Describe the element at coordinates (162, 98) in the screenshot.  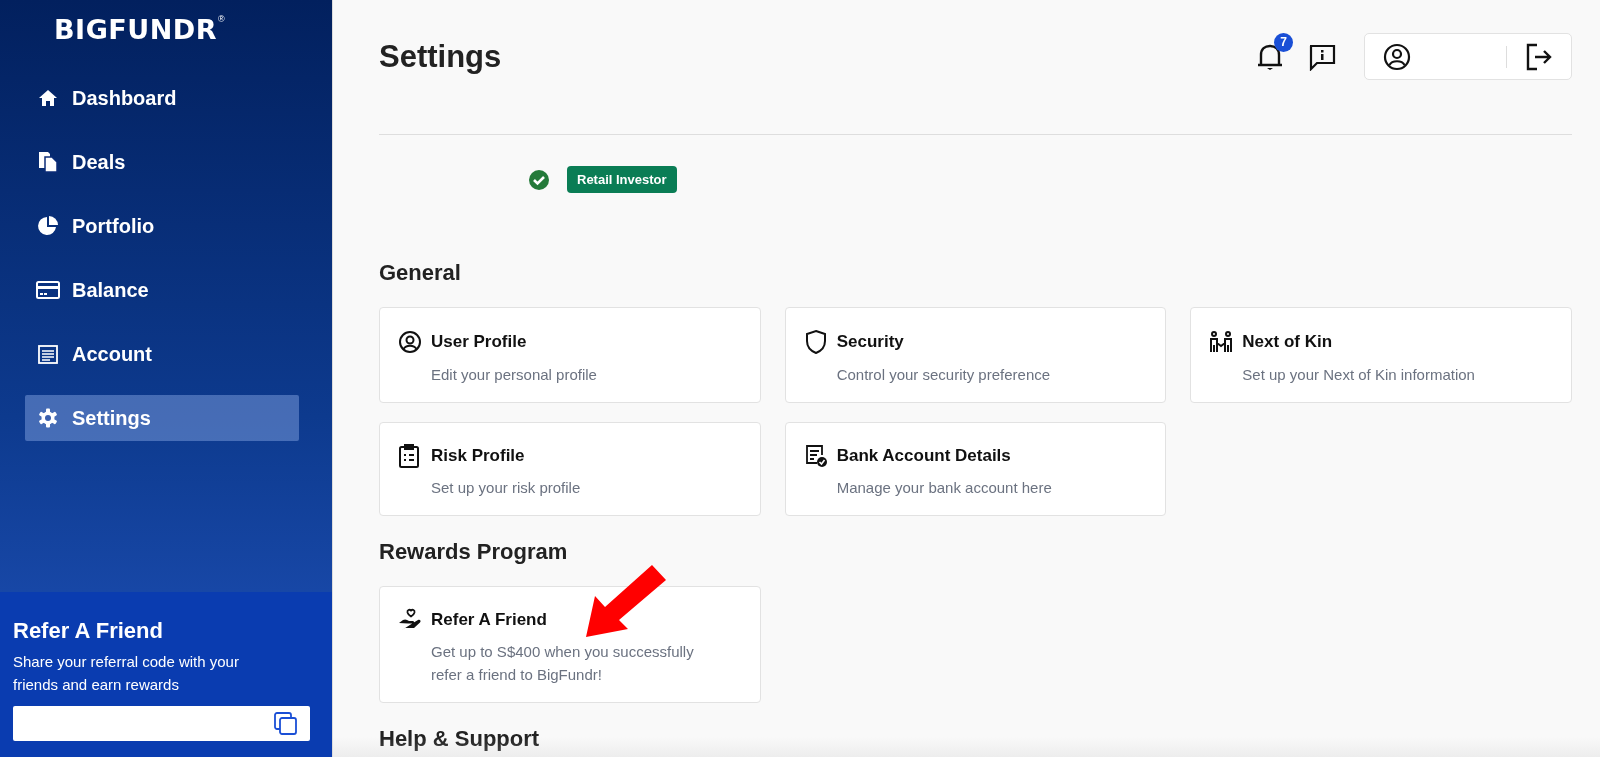
I see `nav-item: Dashboard` at that location.